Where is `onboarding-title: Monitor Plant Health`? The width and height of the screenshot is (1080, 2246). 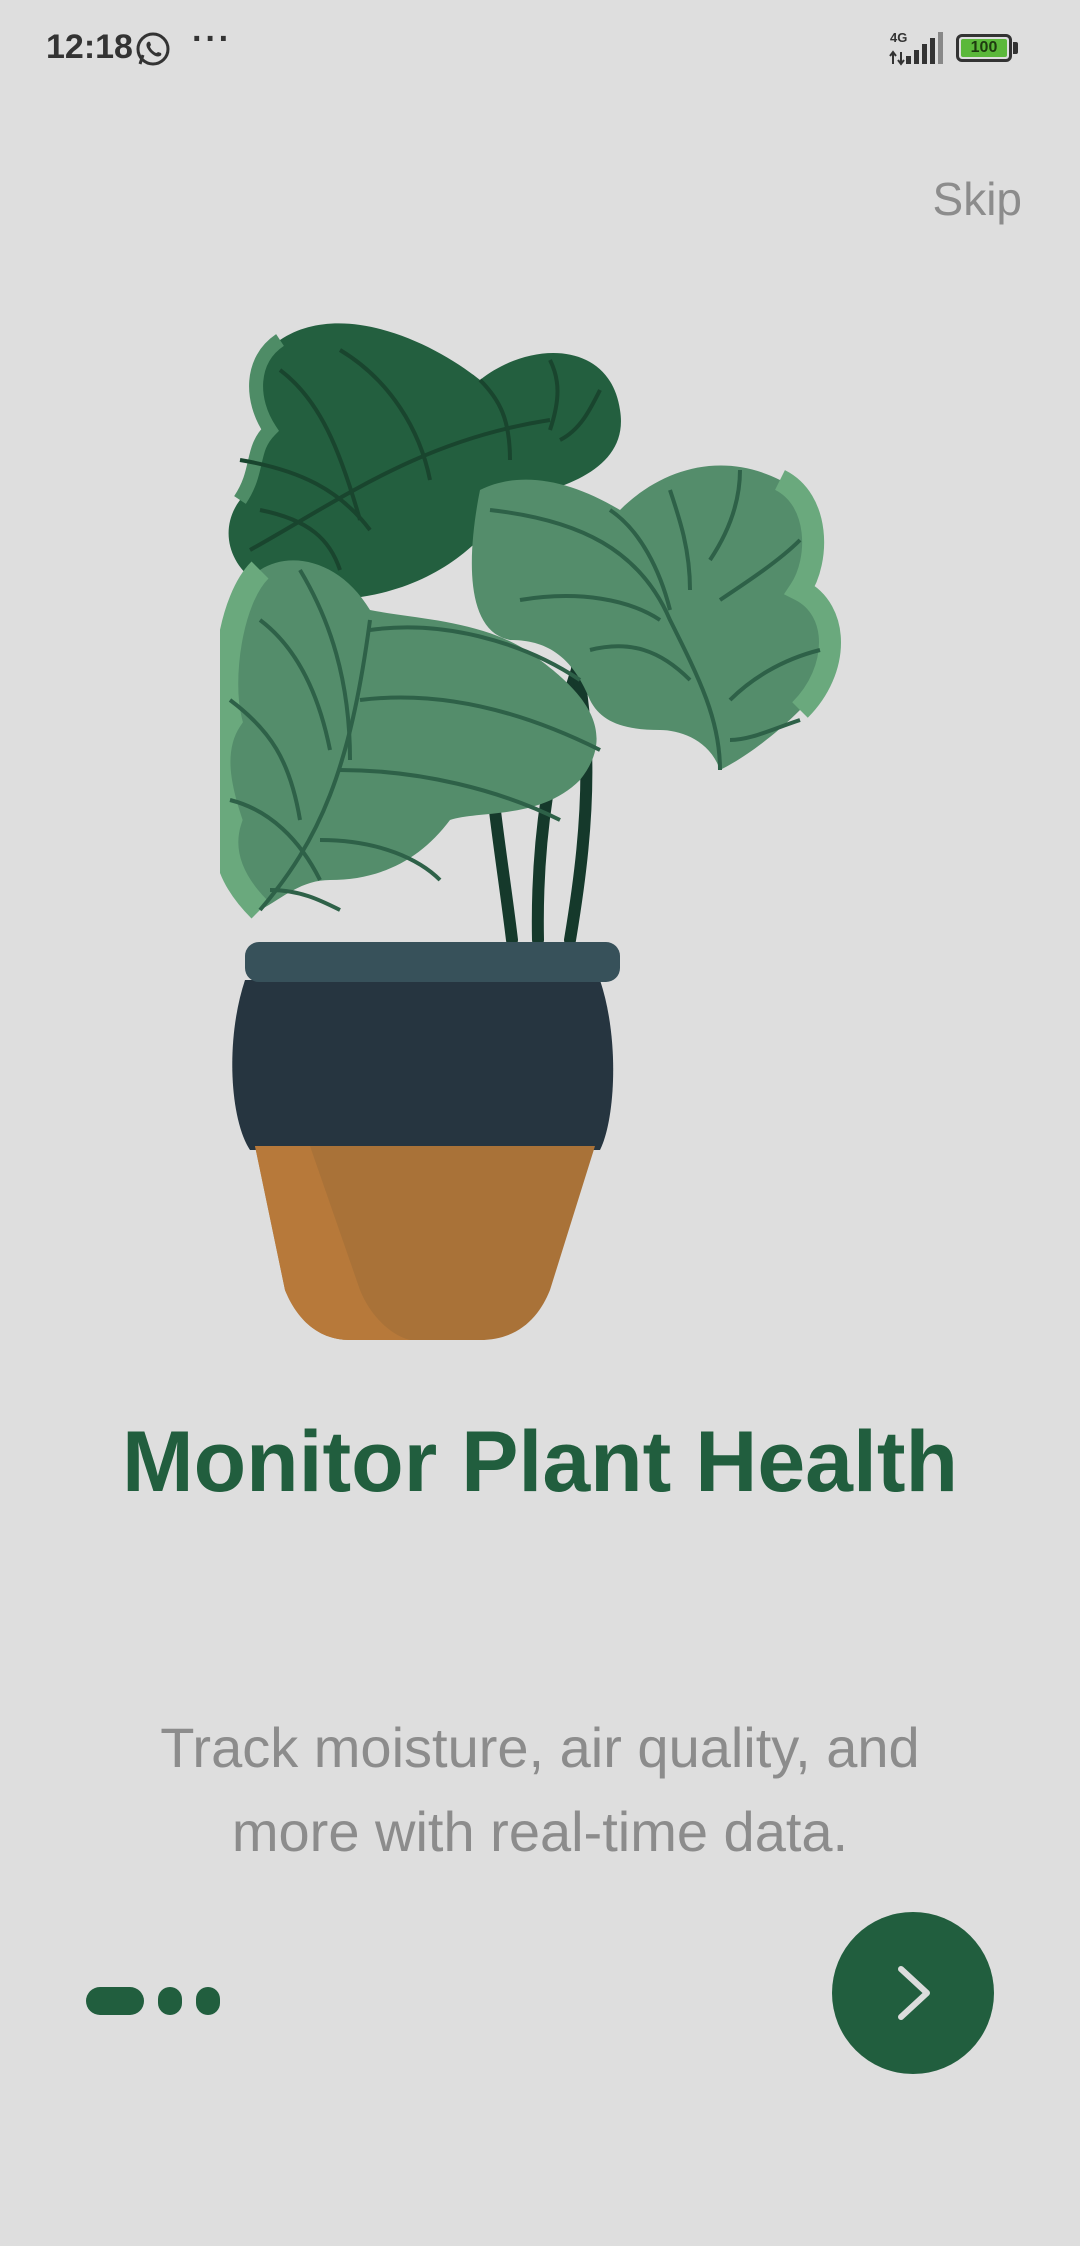
onboarding-title: Monitor Plant Health is located at coordinates (540, 1462).